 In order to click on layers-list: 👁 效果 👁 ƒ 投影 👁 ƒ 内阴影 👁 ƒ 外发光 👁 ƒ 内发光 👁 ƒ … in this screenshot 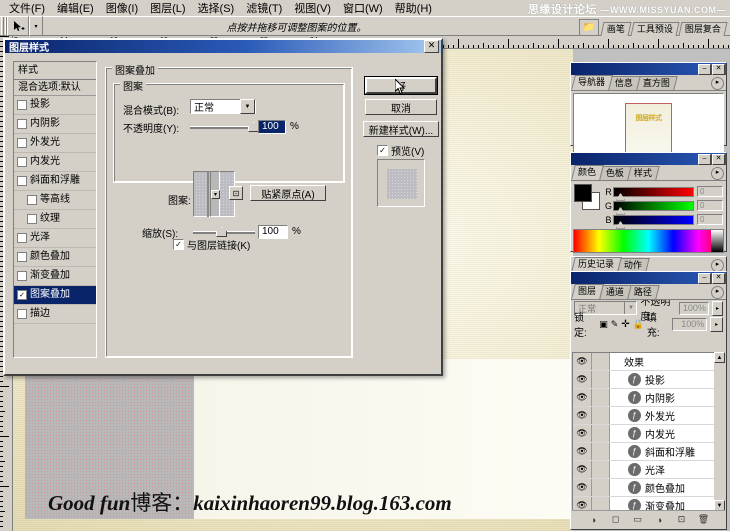, I will do `click(648, 431)`.